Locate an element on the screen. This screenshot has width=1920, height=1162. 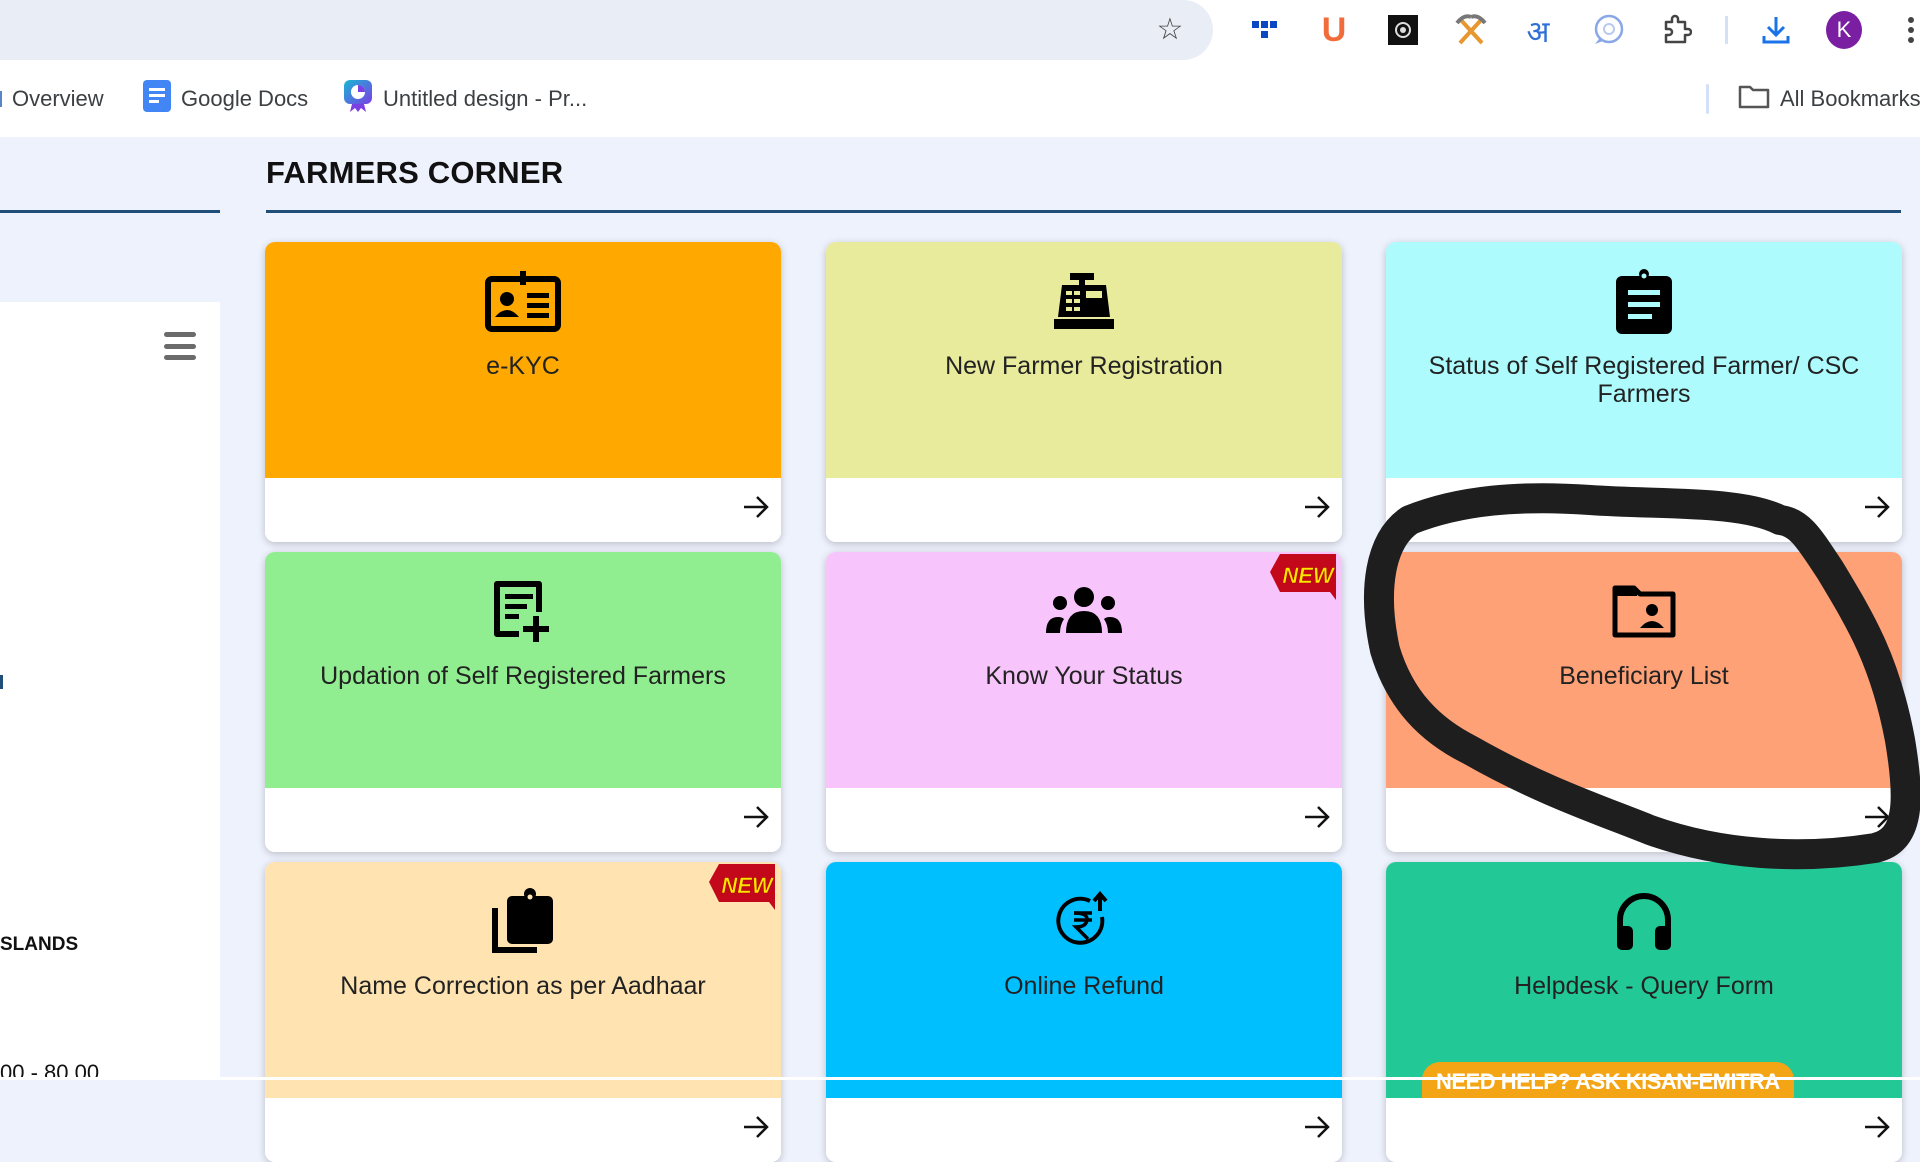
ask-kisan-emitra-button: NEED HELP? ASK KISAN-EMITRA is located at coordinates (1608, 1082).